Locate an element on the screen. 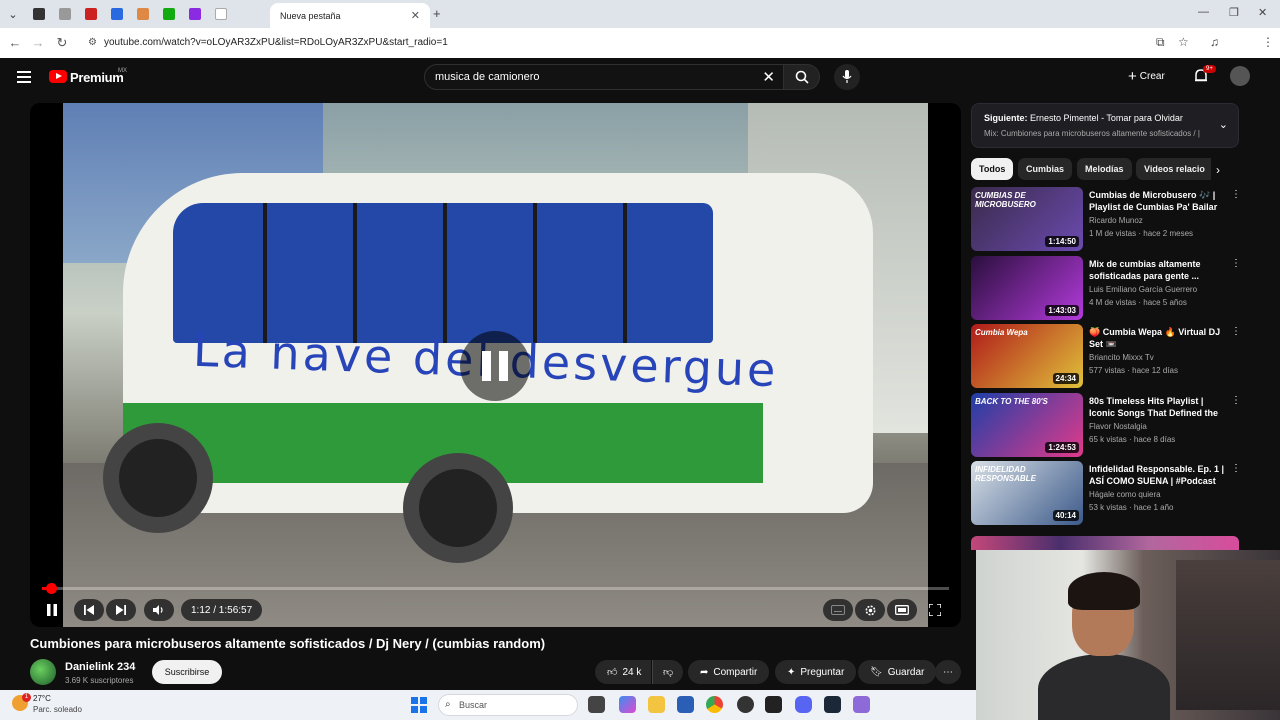  install-icon: ⧉ is located at coordinates (1160, 42).